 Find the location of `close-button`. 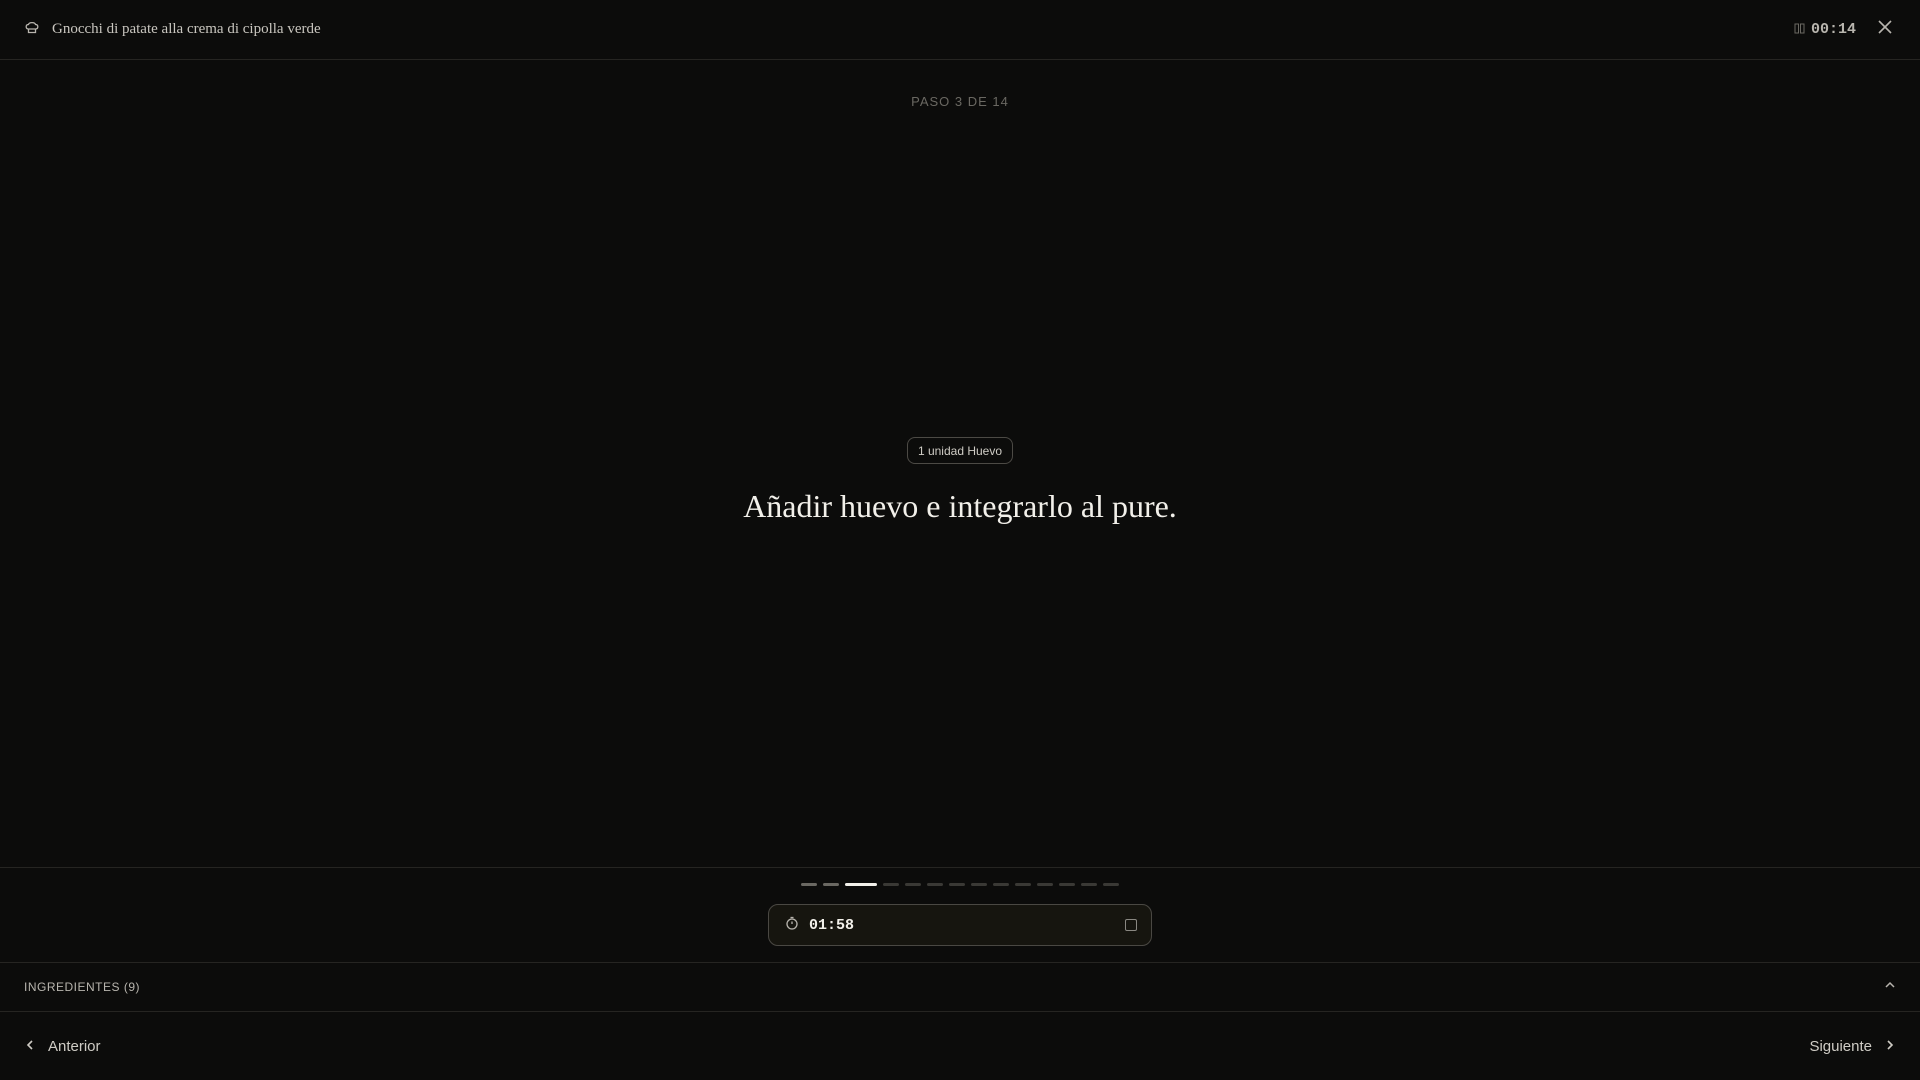

close-button is located at coordinates (1885, 30).